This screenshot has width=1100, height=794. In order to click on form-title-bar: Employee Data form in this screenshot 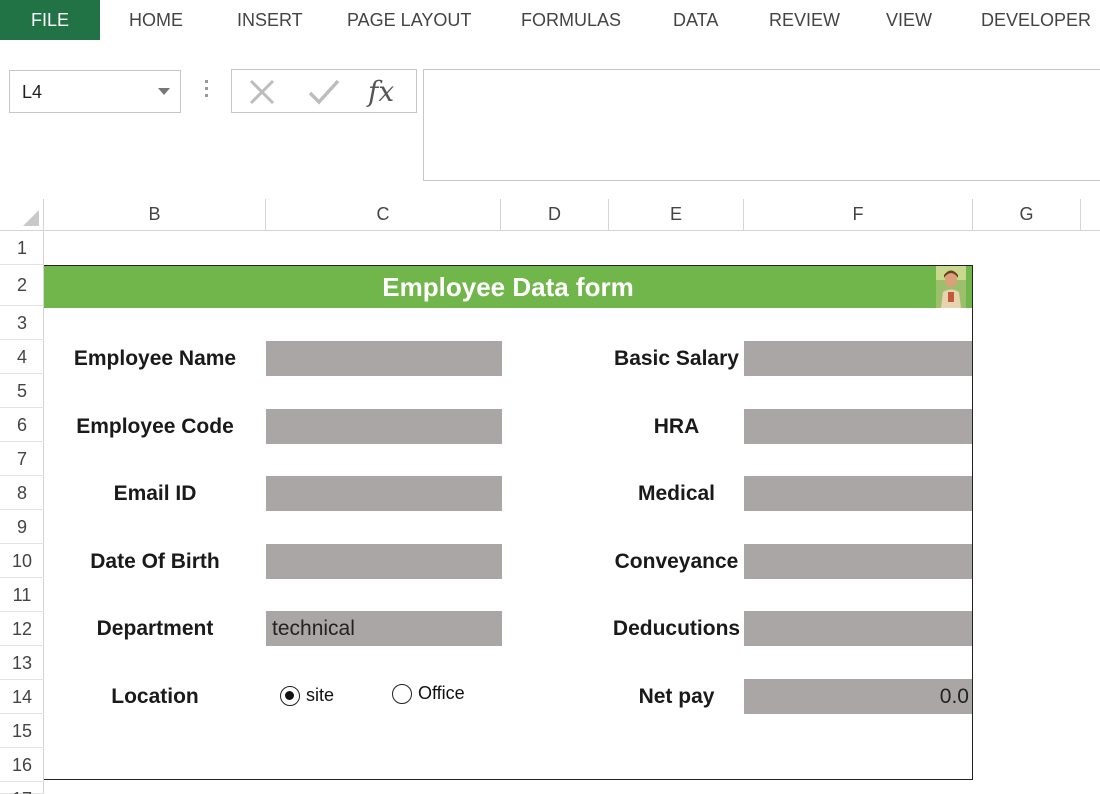, I will do `click(508, 287)`.